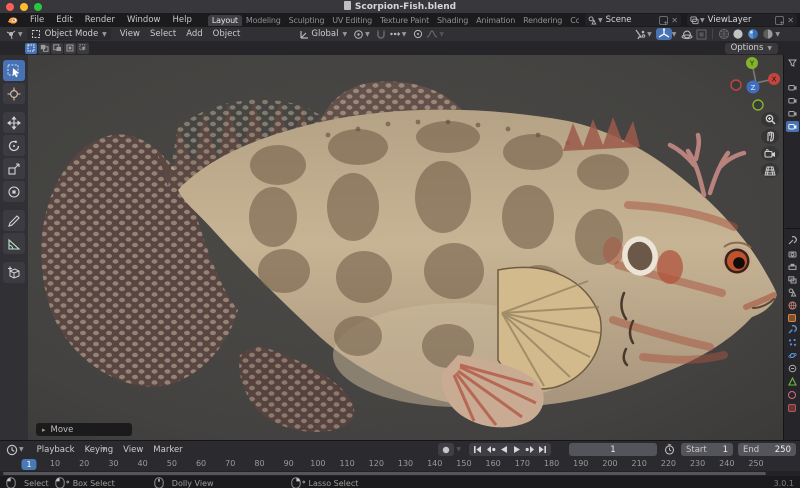 Image resolution: width=800 pixels, height=488 pixels. What do you see at coordinates (792, 381) in the screenshot?
I see `tab-object-data-icon` at bounding box center [792, 381].